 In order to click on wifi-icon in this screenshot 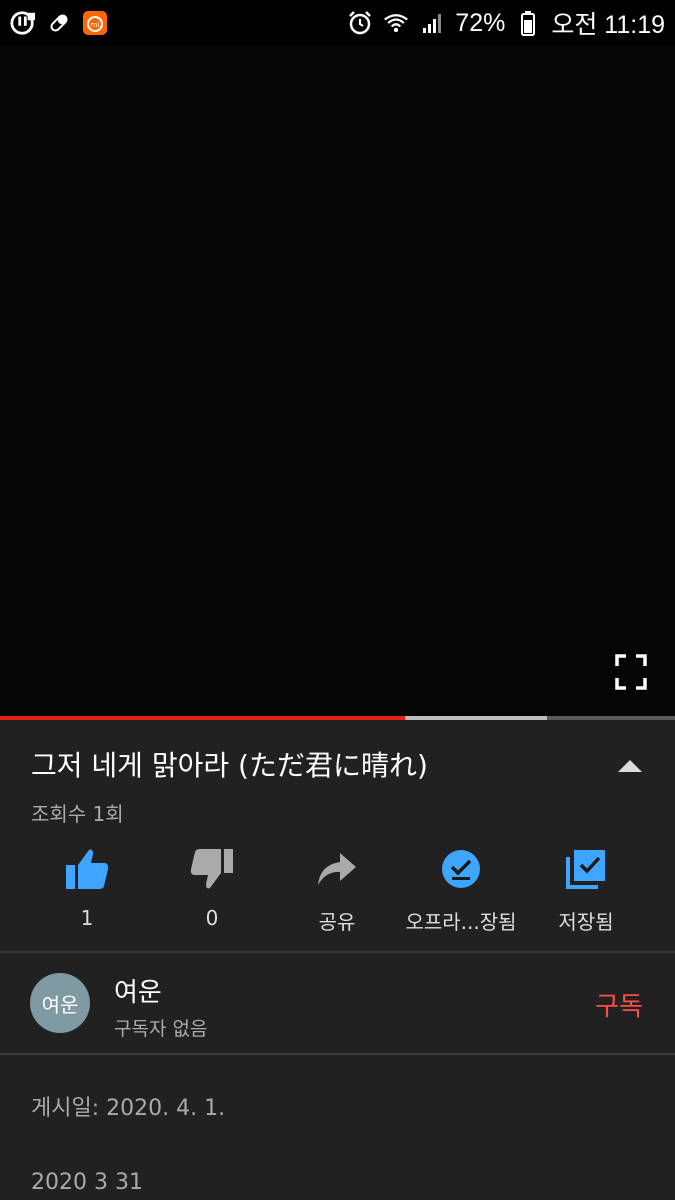, I will do `click(396, 23)`.